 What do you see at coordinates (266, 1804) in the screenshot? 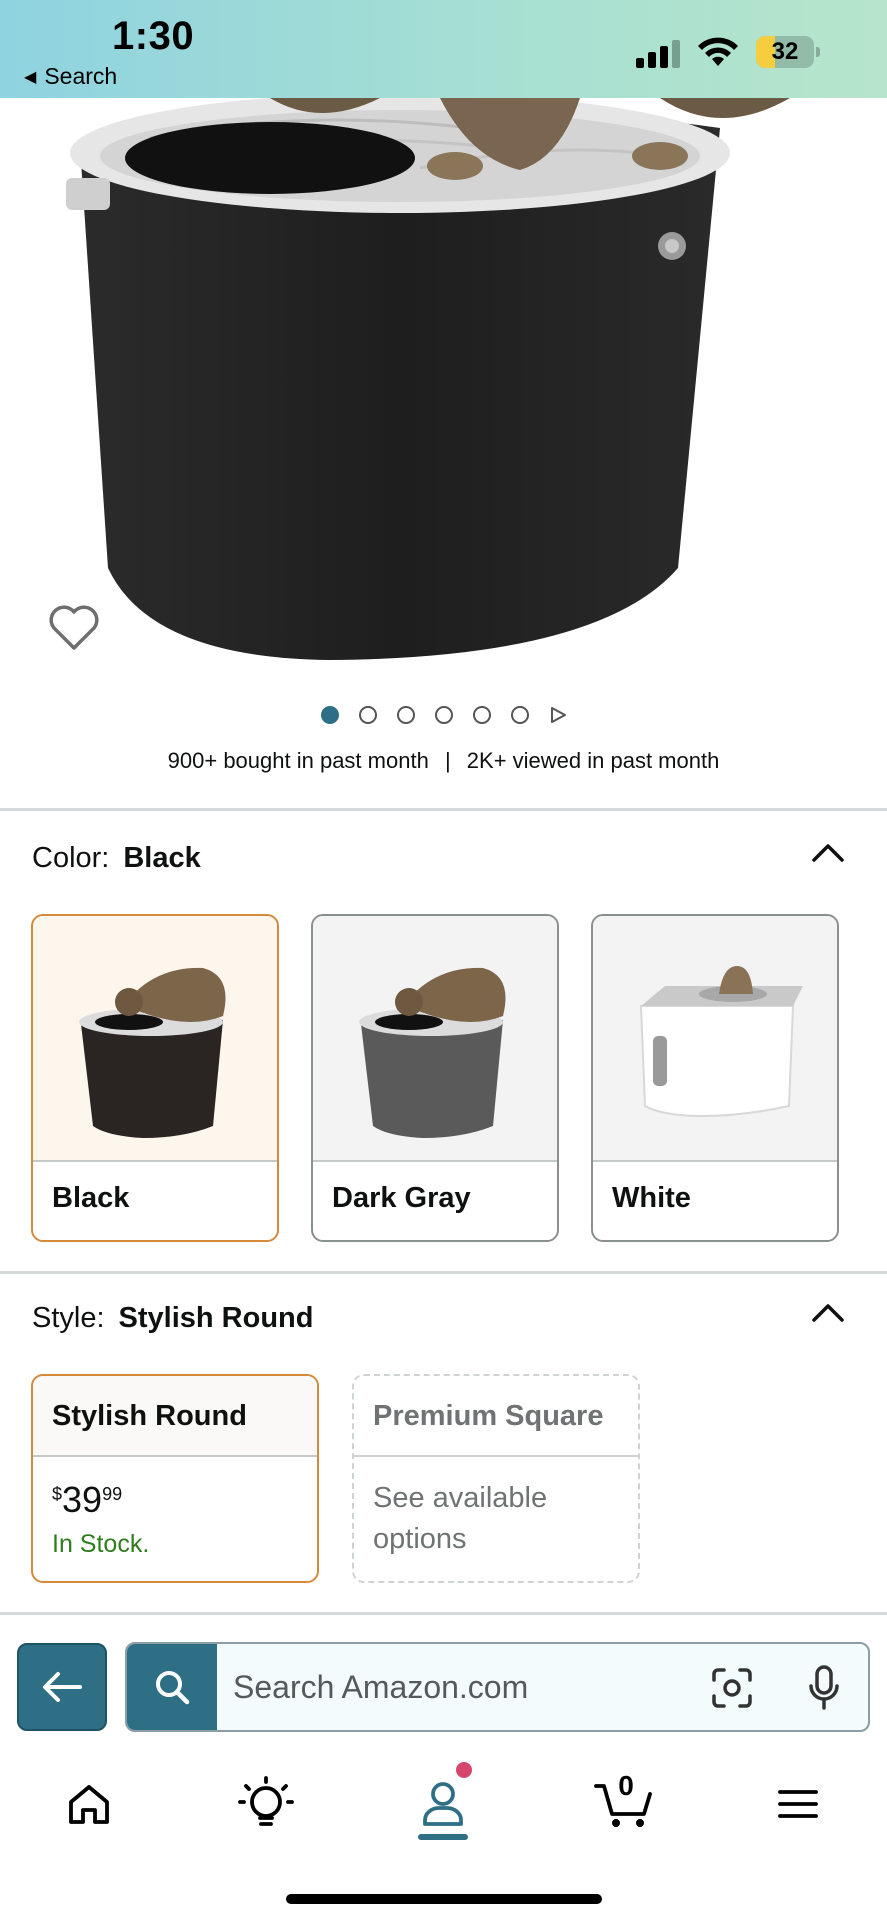
I see `lightbulb-icon` at bounding box center [266, 1804].